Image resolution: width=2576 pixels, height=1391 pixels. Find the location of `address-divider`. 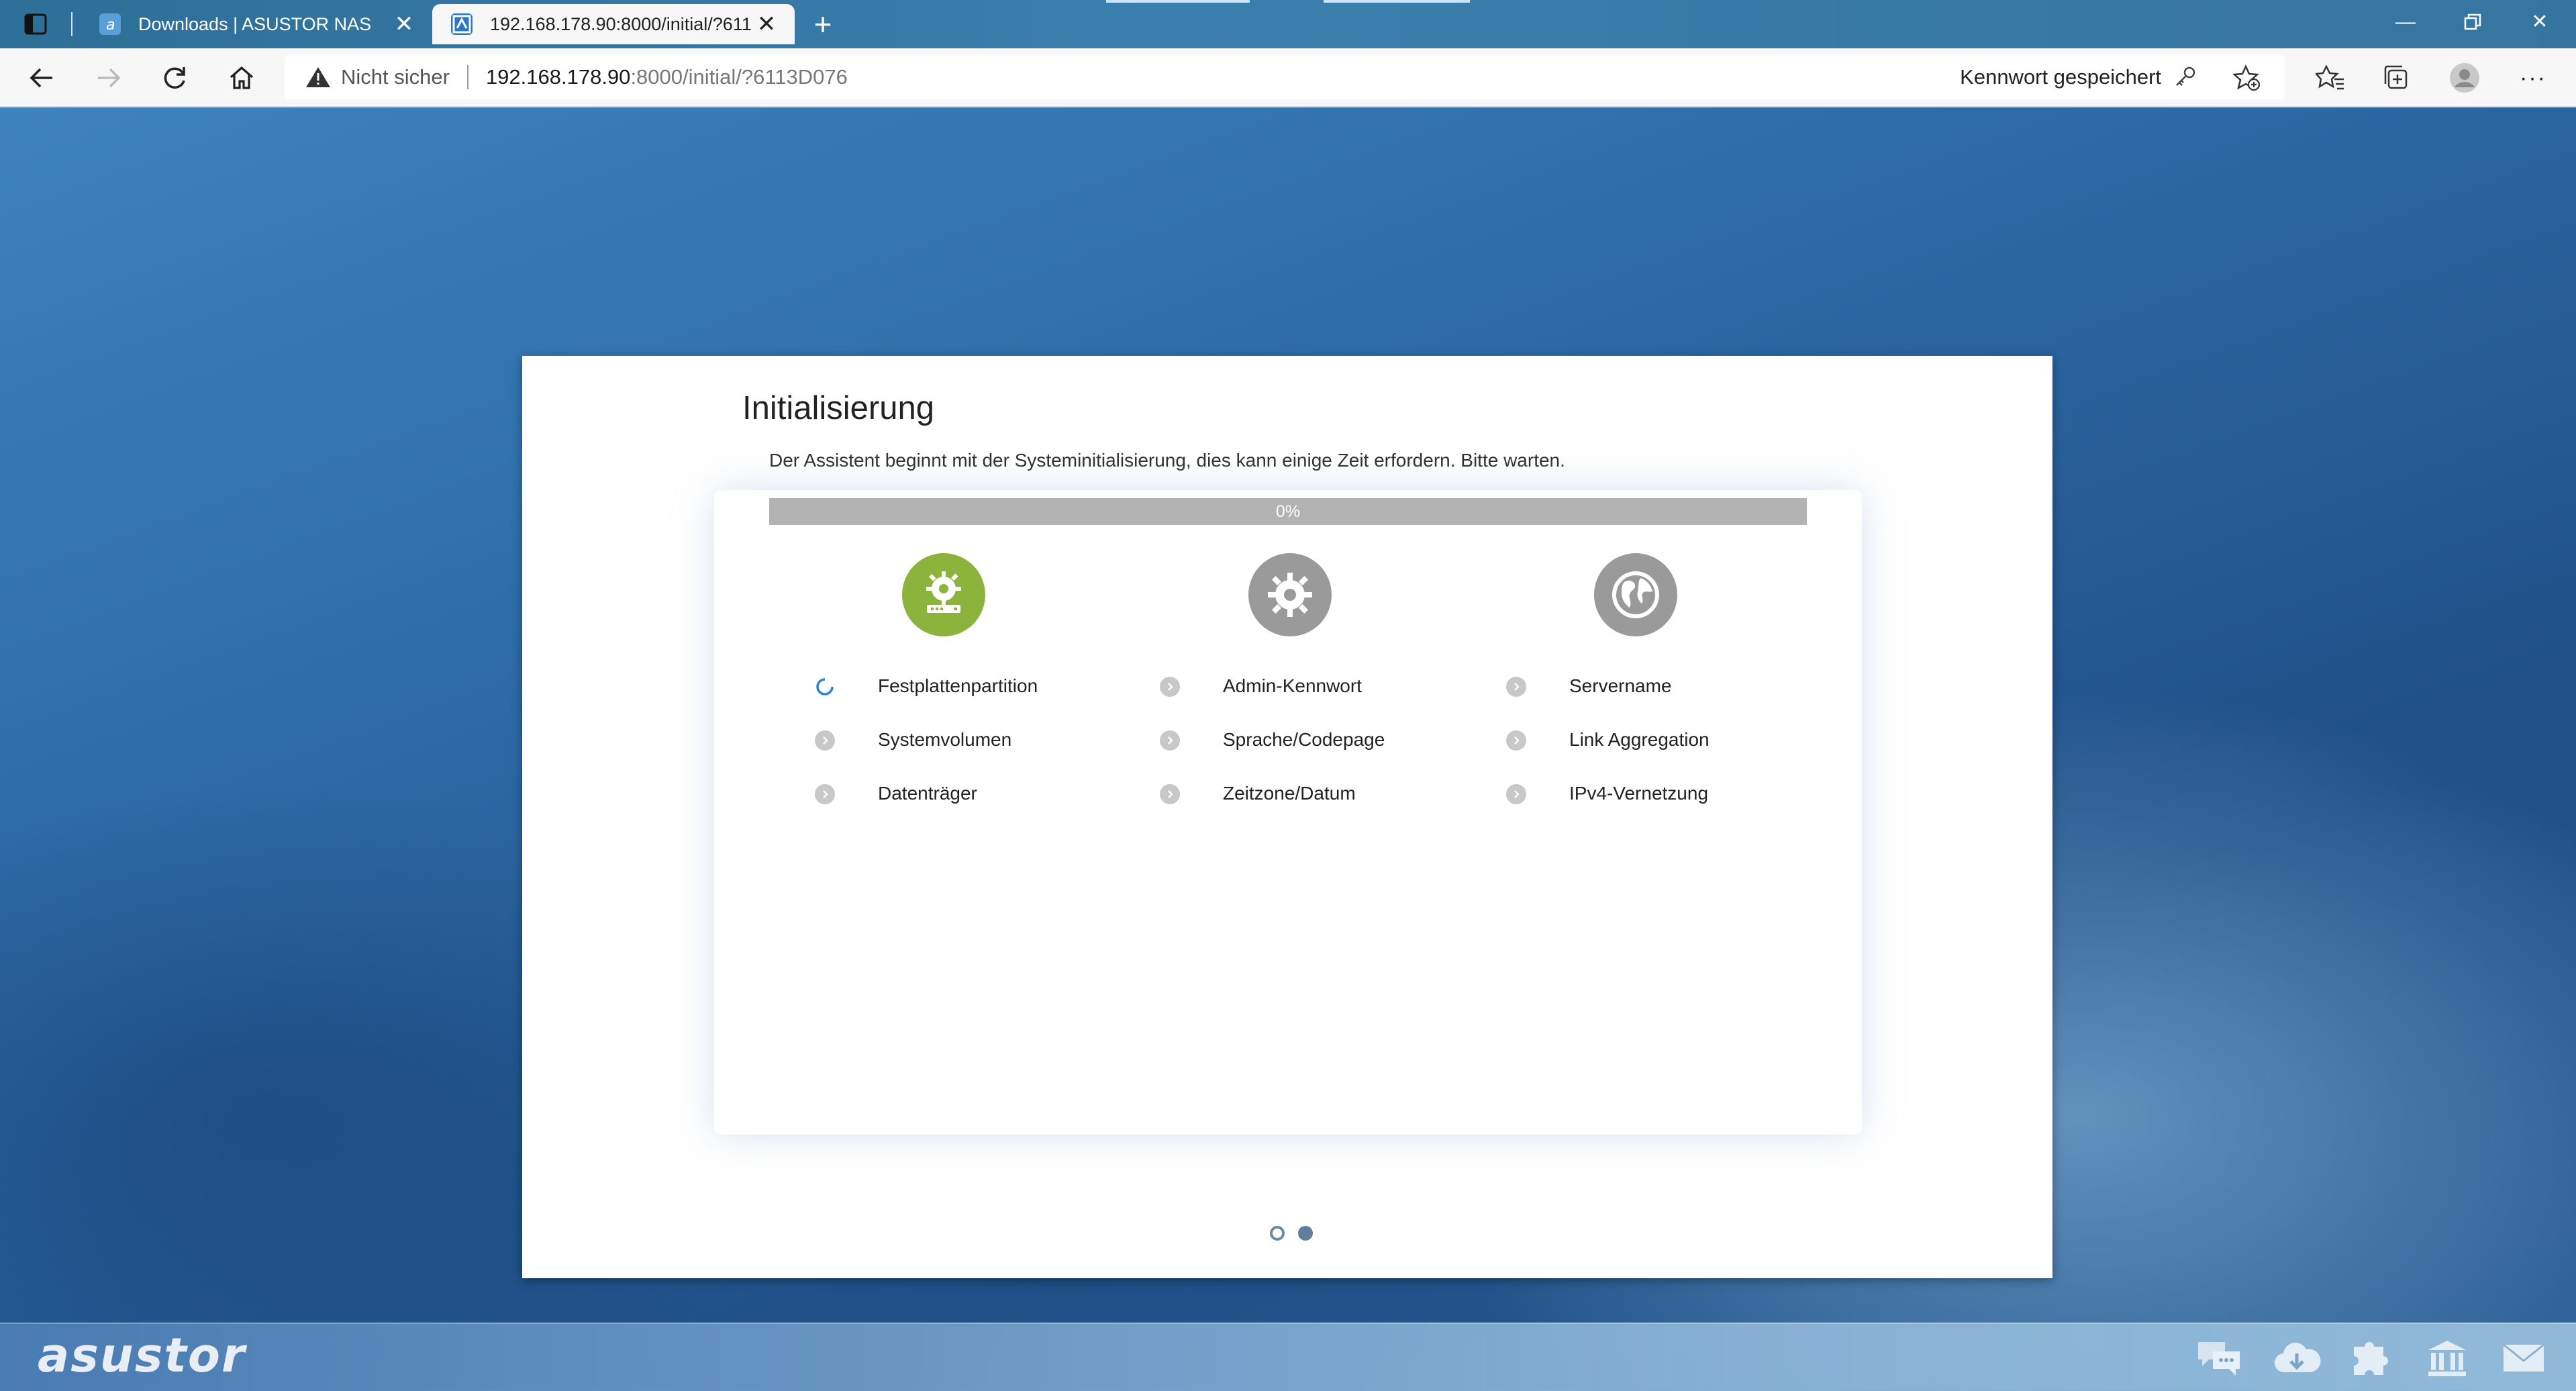

address-divider is located at coordinates (467, 77).